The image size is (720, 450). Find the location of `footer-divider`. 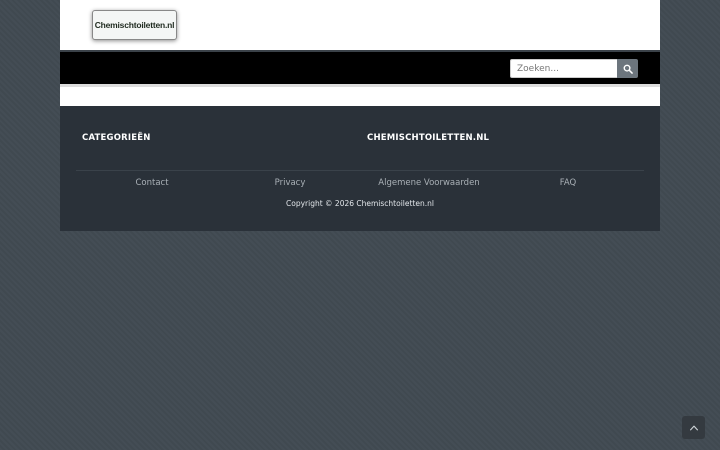

footer-divider is located at coordinates (360, 170).